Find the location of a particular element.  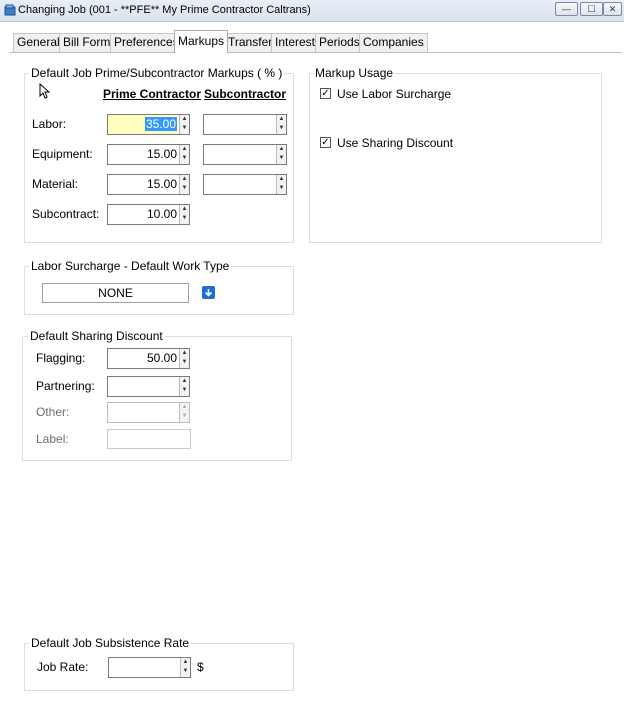

equipment-sub-input: ▲ ▼ is located at coordinates (245, 154).